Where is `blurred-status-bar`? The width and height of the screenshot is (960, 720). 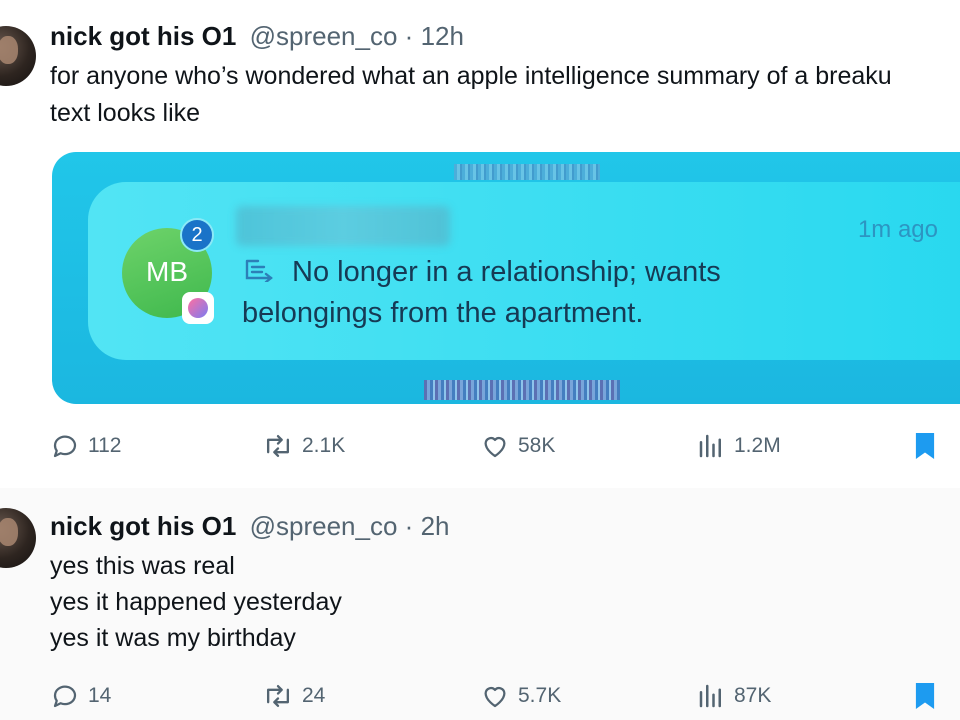
blurred-status-bar is located at coordinates (527, 172).